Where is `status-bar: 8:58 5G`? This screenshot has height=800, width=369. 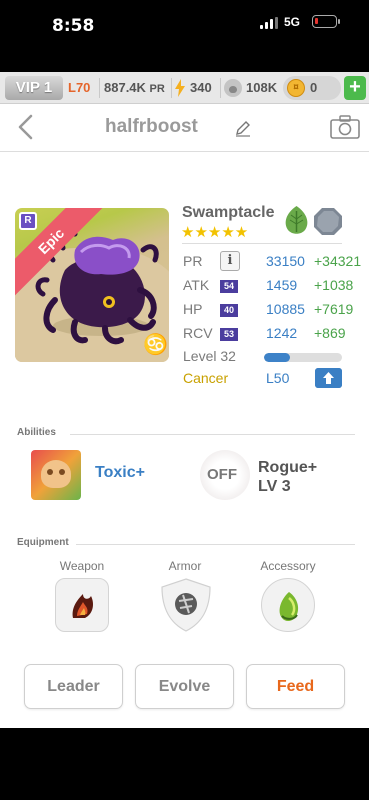 status-bar: 8:58 5G is located at coordinates (184, 36).